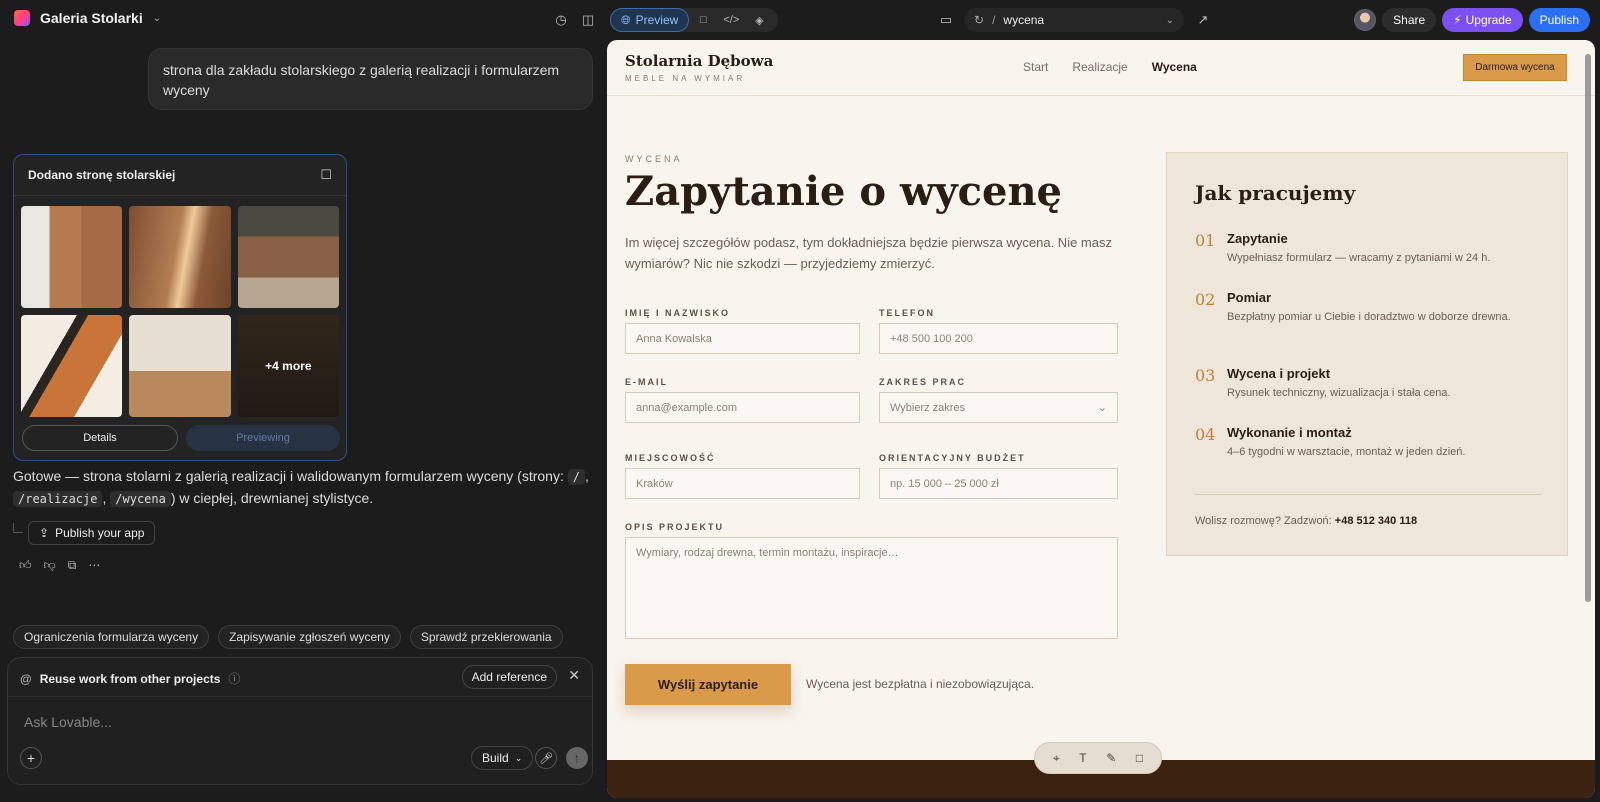  I want to click on refresh-icon: ↻, so click(979, 20).